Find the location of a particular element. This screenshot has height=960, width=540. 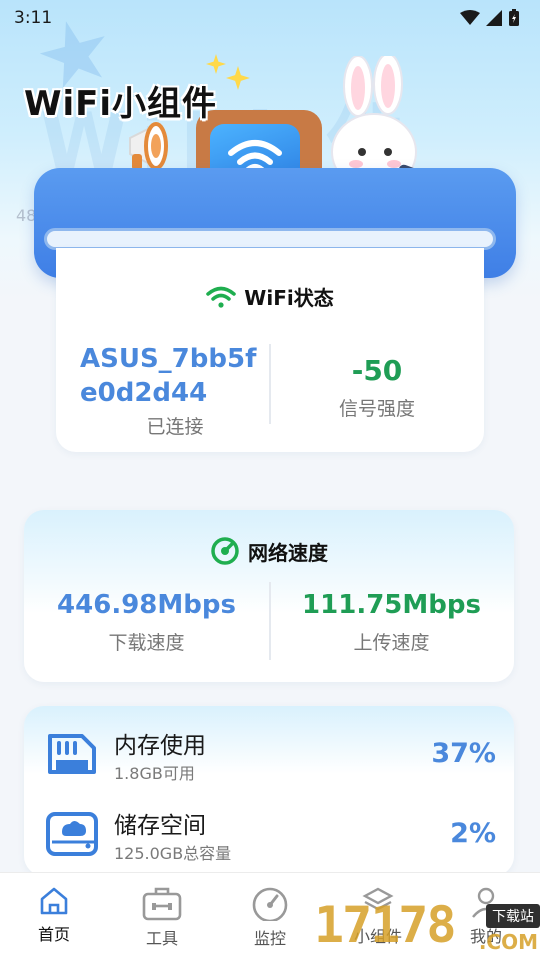

site-watermark-suffix: .COM is located at coordinates (508, 942).